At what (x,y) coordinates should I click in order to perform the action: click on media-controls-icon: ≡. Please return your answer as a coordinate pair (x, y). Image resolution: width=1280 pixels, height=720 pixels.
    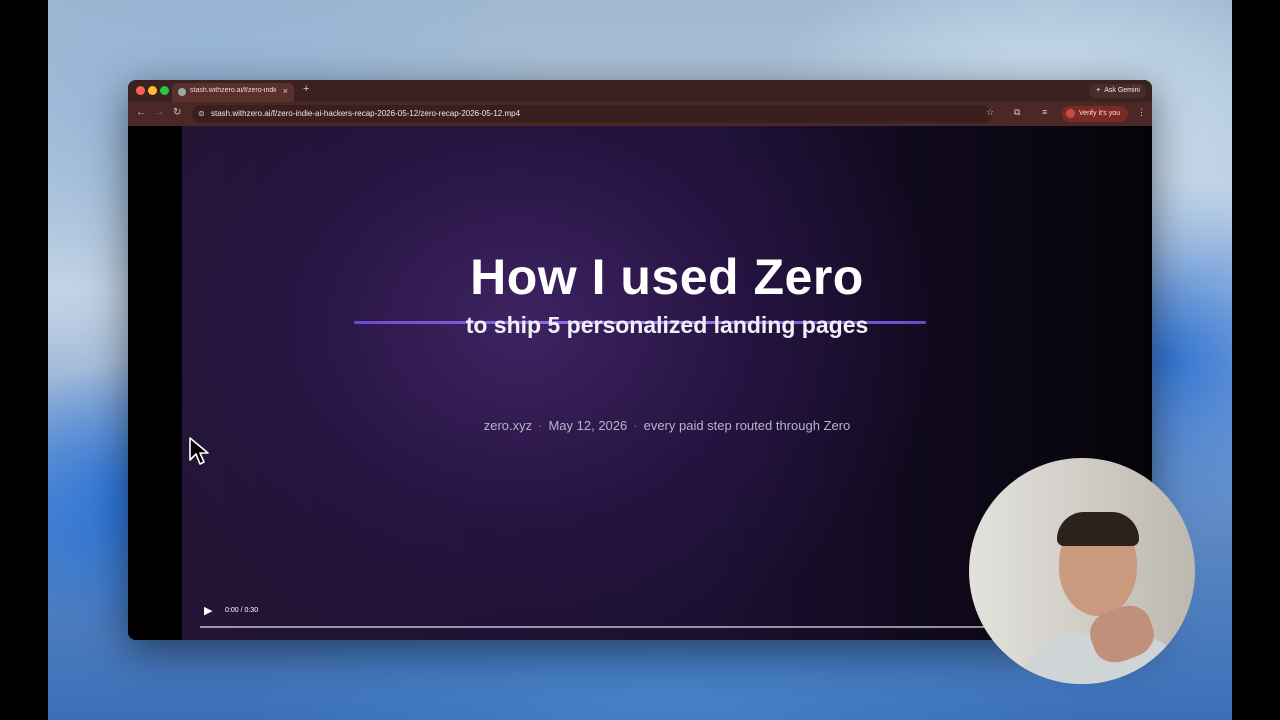
    Looking at the image, I should click on (1044, 112).